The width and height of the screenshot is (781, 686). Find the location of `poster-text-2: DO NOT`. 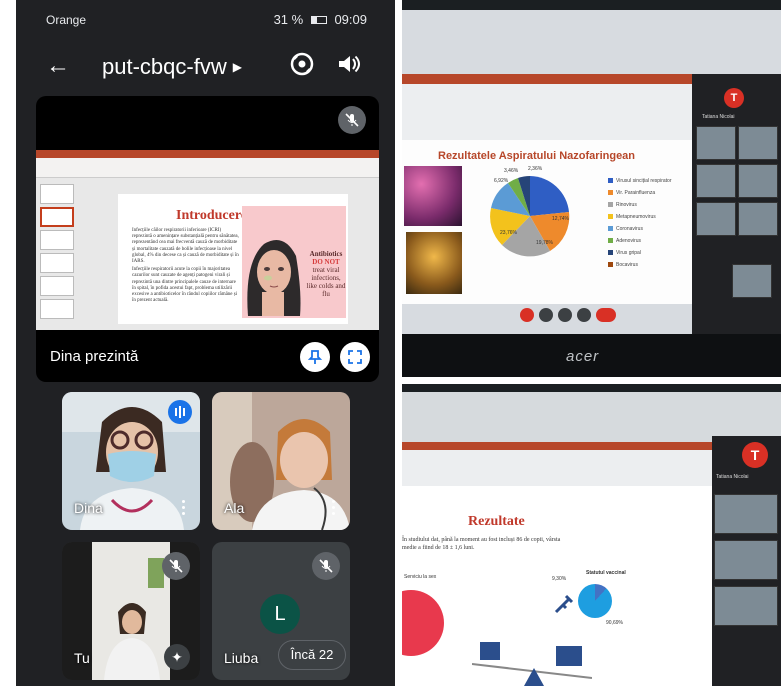

poster-text-2: DO NOT is located at coordinates (326, 262).